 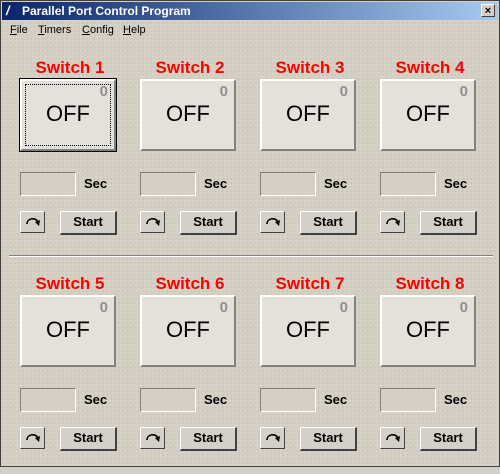 I want to click on switch-1-repeat-button, so click(x=32, y=222).